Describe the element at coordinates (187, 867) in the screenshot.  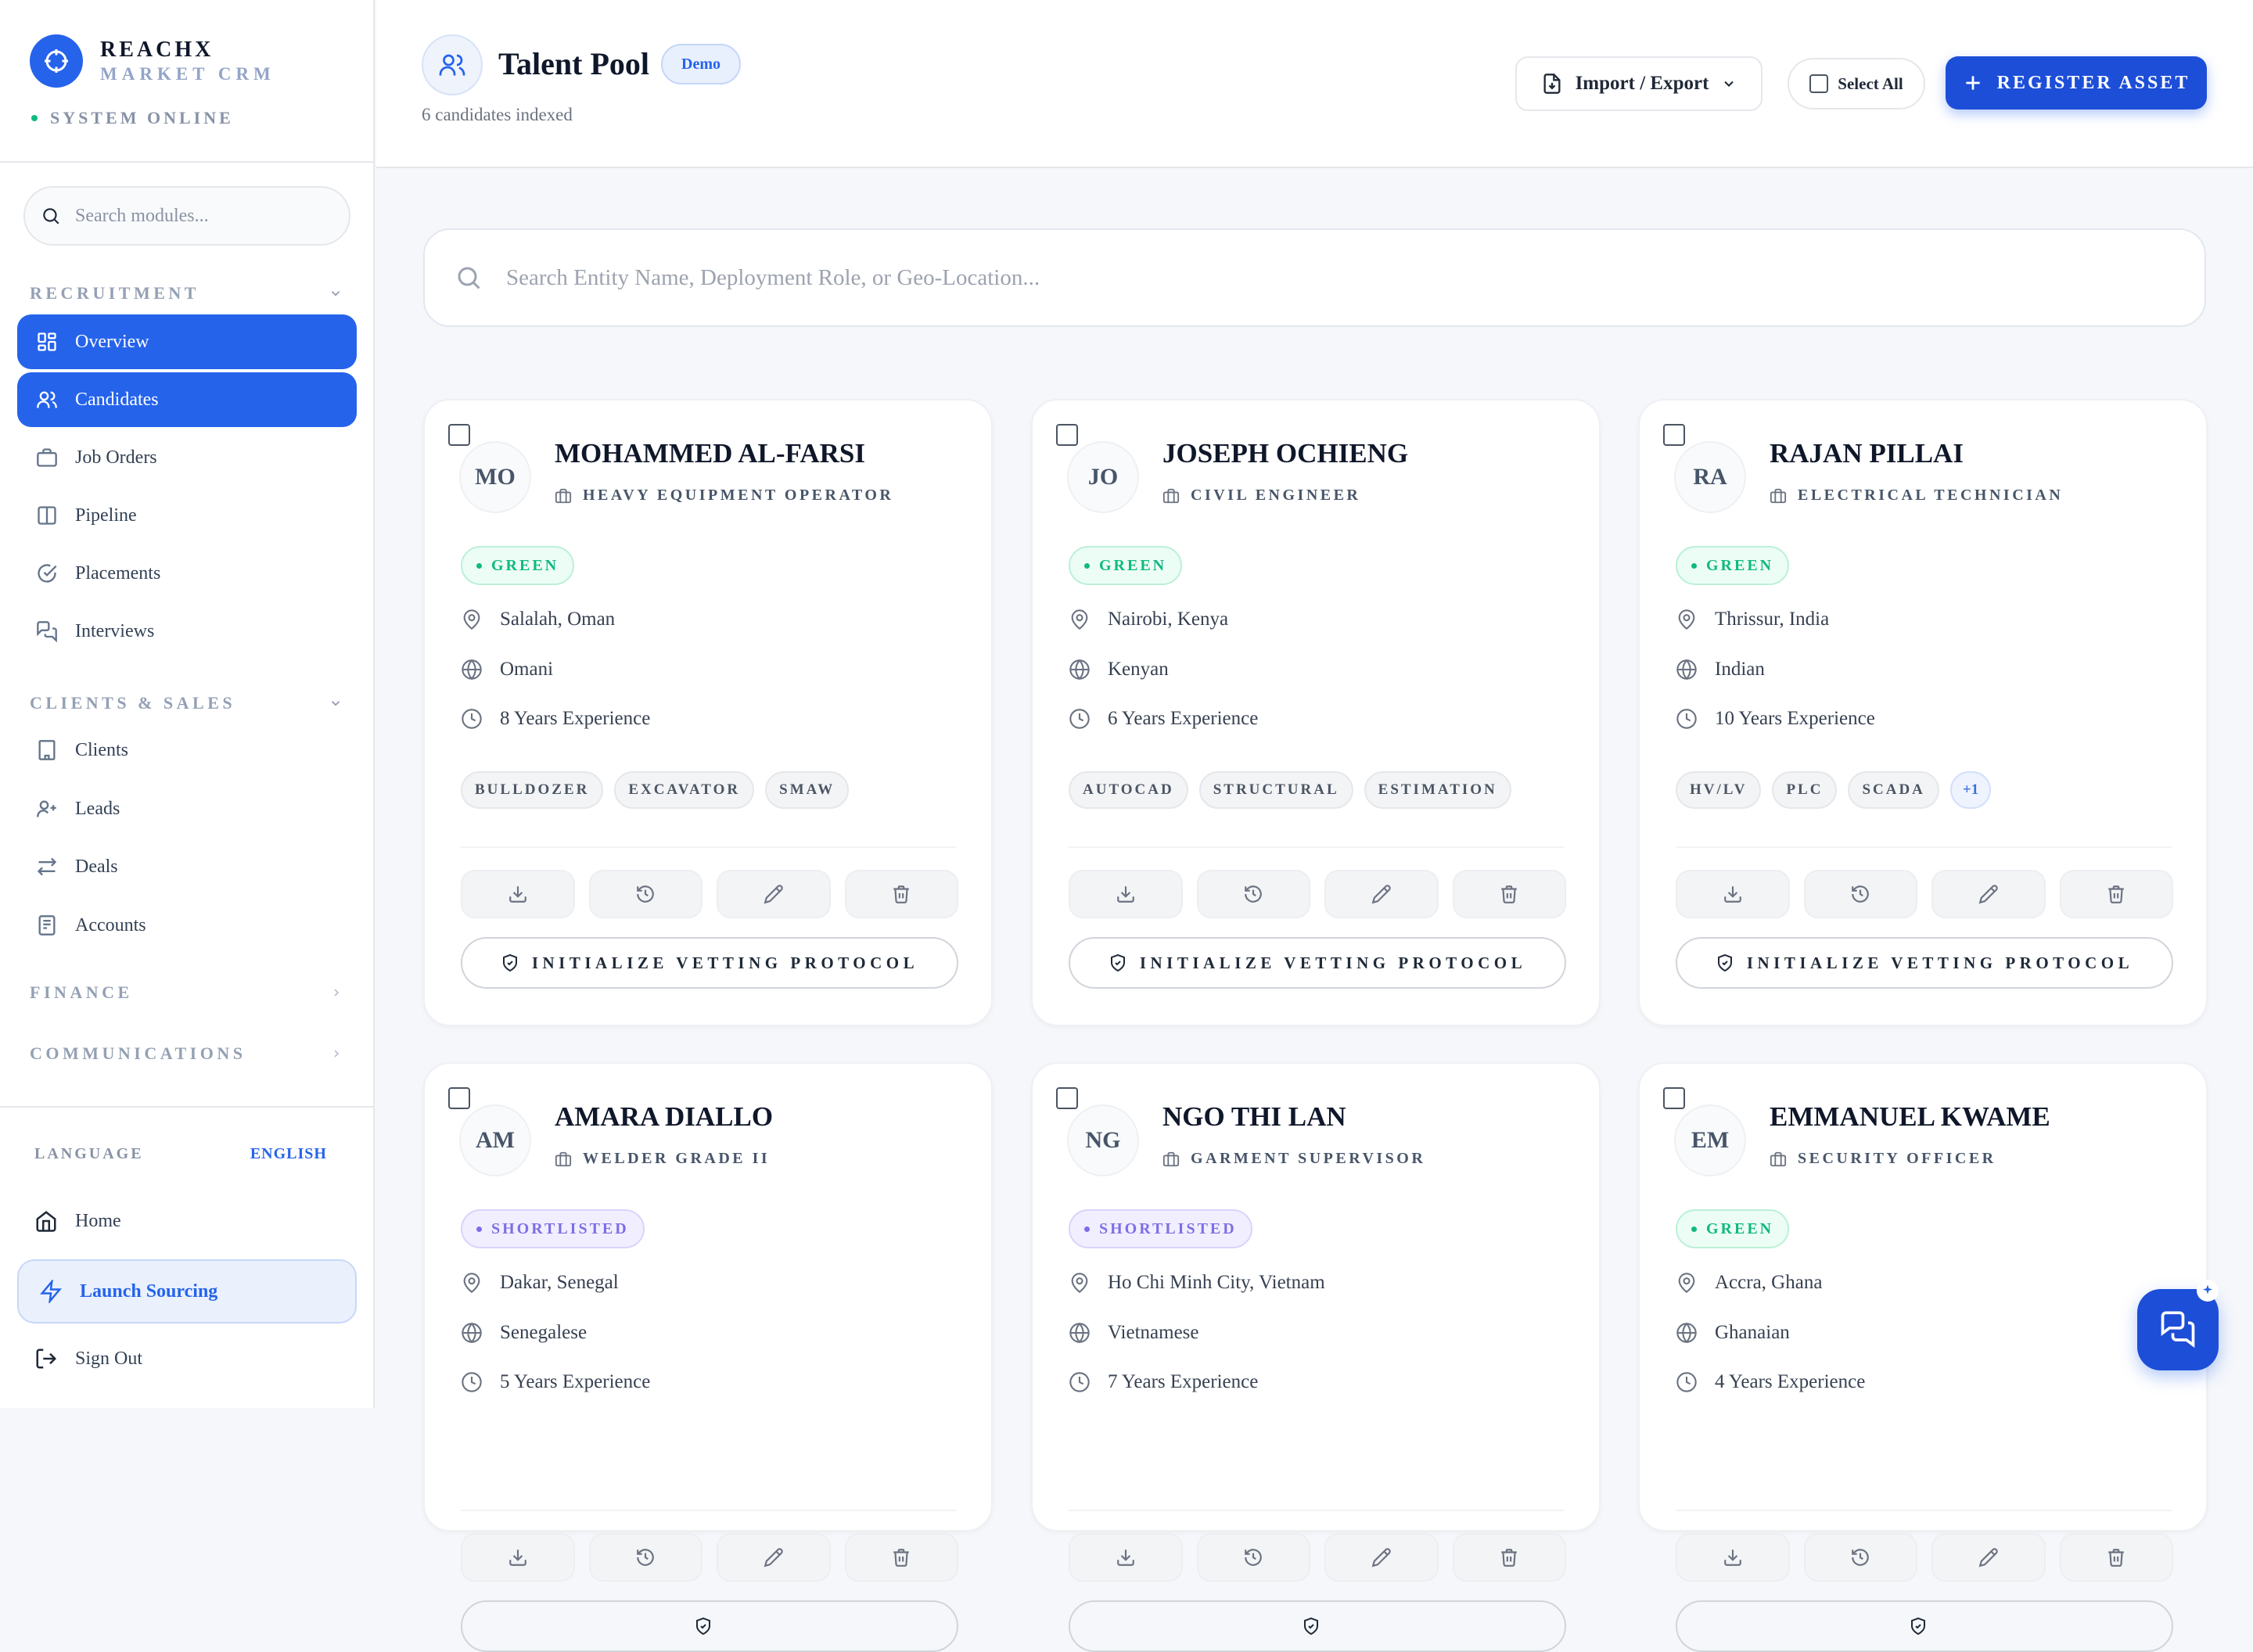
I see `sidebar-item-deals: Deals` at that location.